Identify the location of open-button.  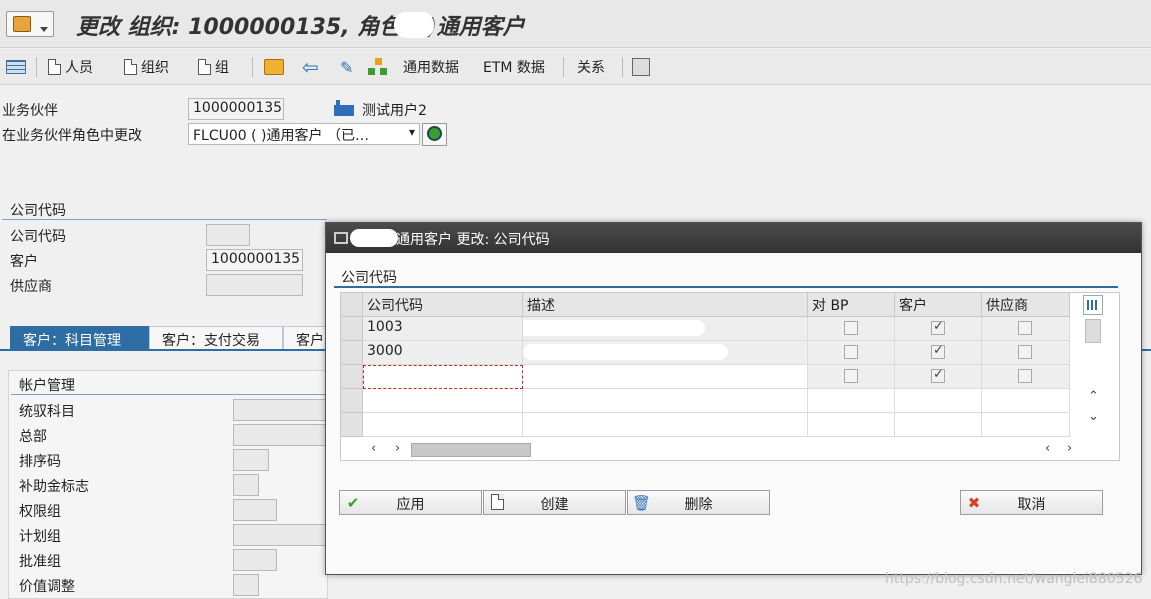
(274, 67).